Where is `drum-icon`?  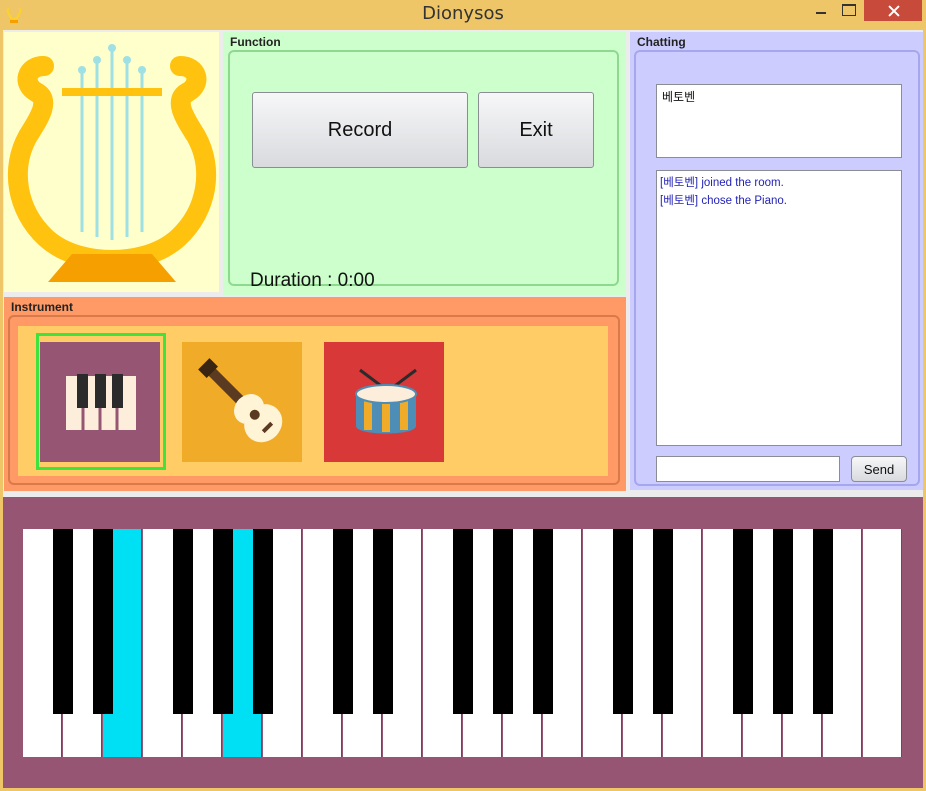 drum-icon is located at coordinates (386, 401).